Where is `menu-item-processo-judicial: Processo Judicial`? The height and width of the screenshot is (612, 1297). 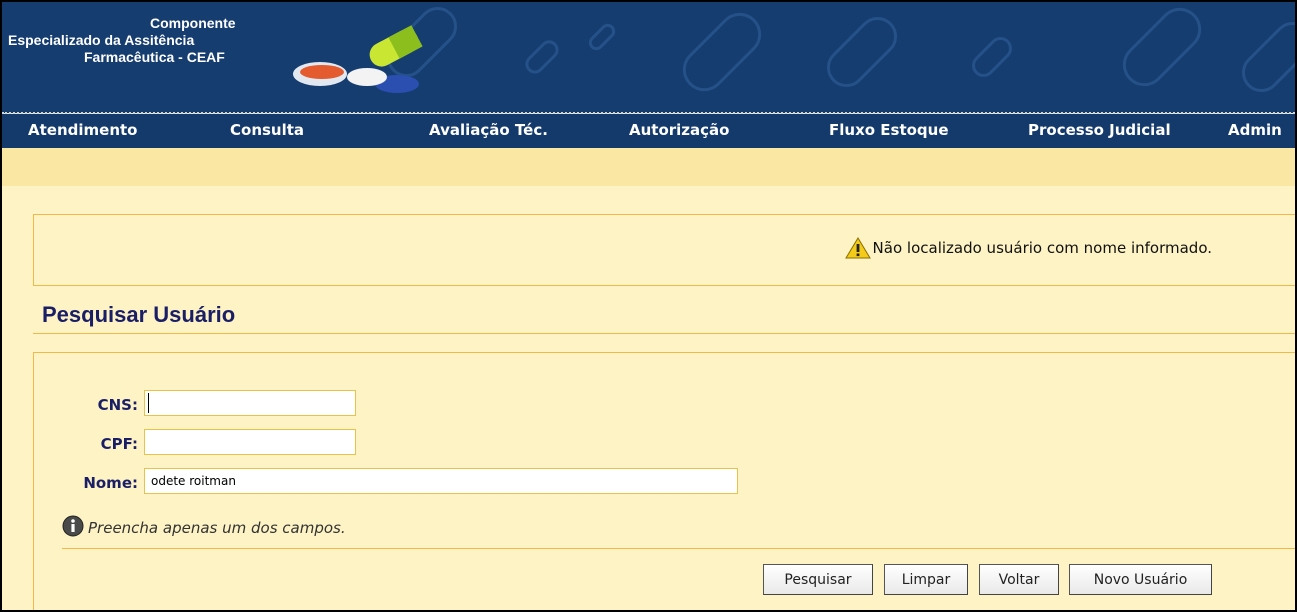
menu-item-processo-judicial: Processo Judicial is located at coordinates (1099, 130).